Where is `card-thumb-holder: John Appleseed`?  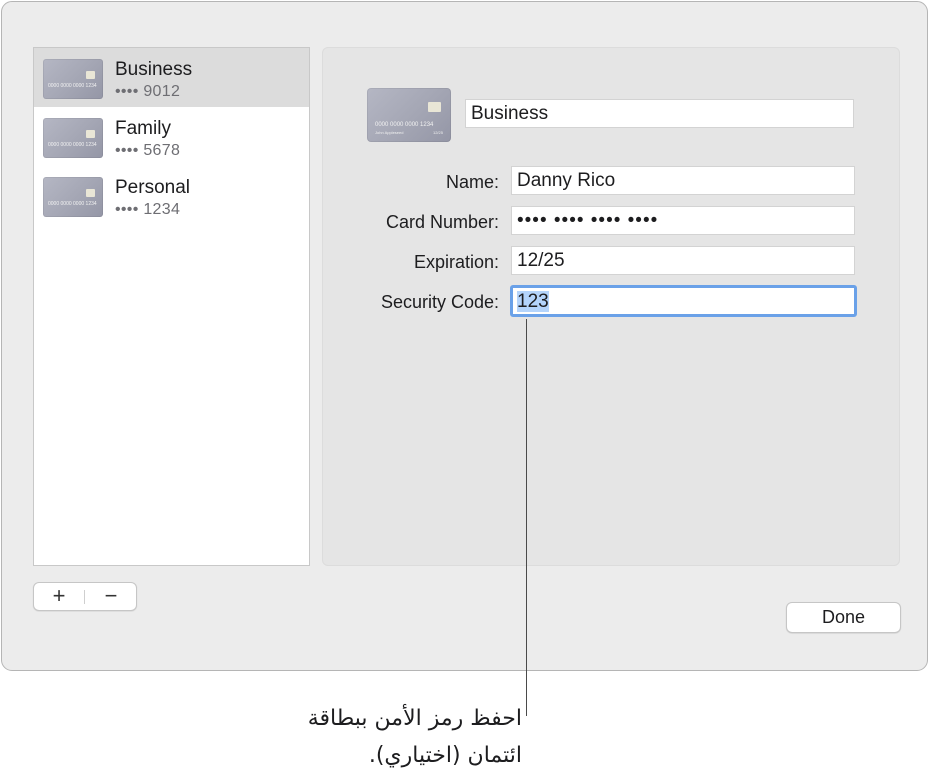
card-thumb-holder: John Appleseed is located at coordinates (389, 132).